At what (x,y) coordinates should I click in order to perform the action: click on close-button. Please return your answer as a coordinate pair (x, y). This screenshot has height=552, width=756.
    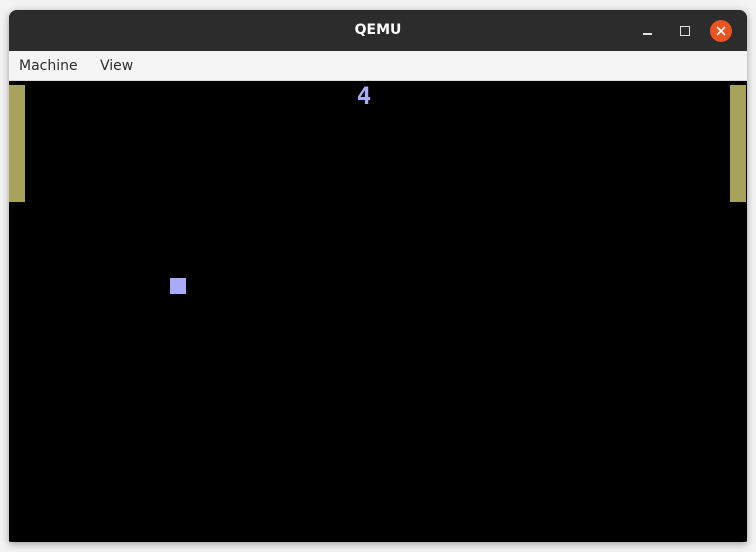
    Looking at the image, I should click on (721, 31).